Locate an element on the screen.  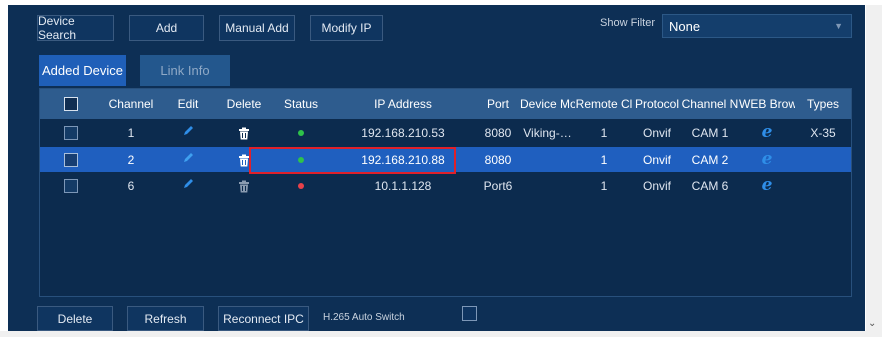
column-header-web-browser: WEB Brow is located at coordinates (767, 104).